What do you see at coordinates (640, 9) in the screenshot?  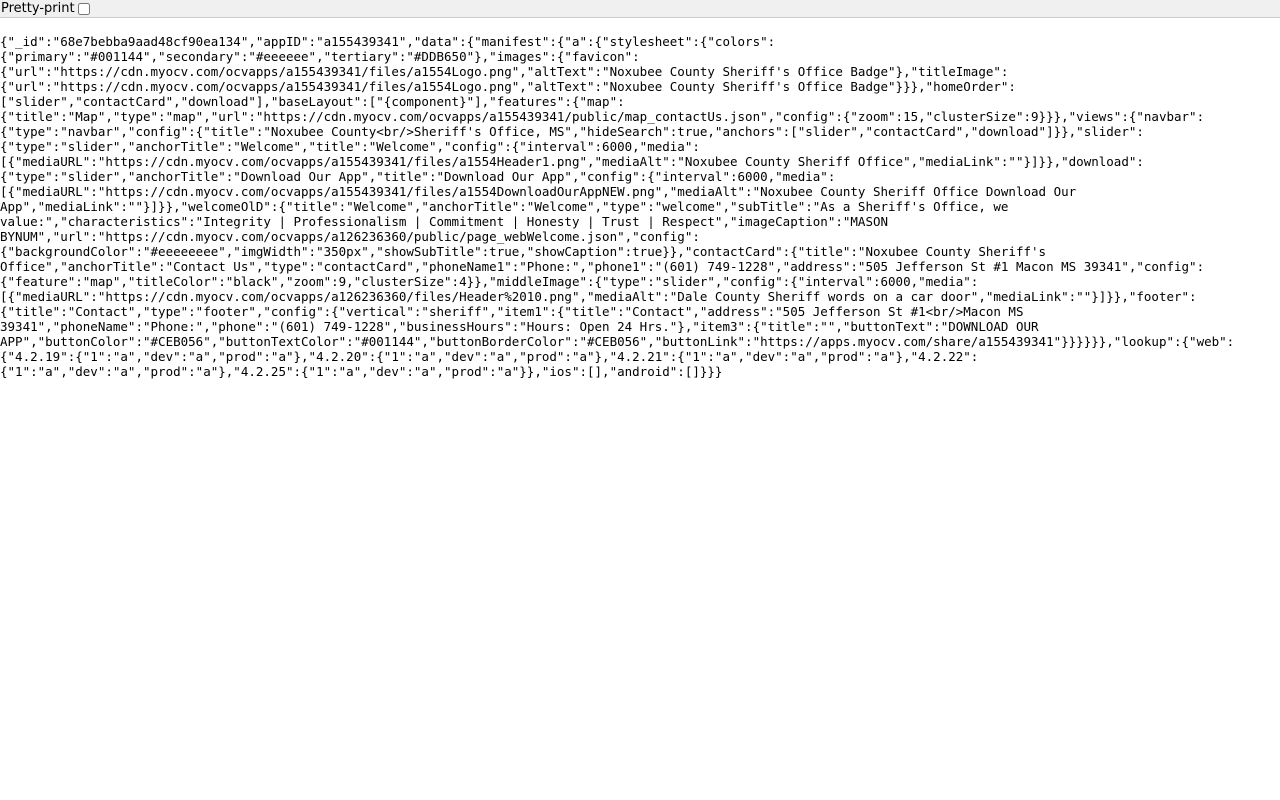 I see `json-viewer-toolbar: Pretty-print` at bounding box center [640, 9].